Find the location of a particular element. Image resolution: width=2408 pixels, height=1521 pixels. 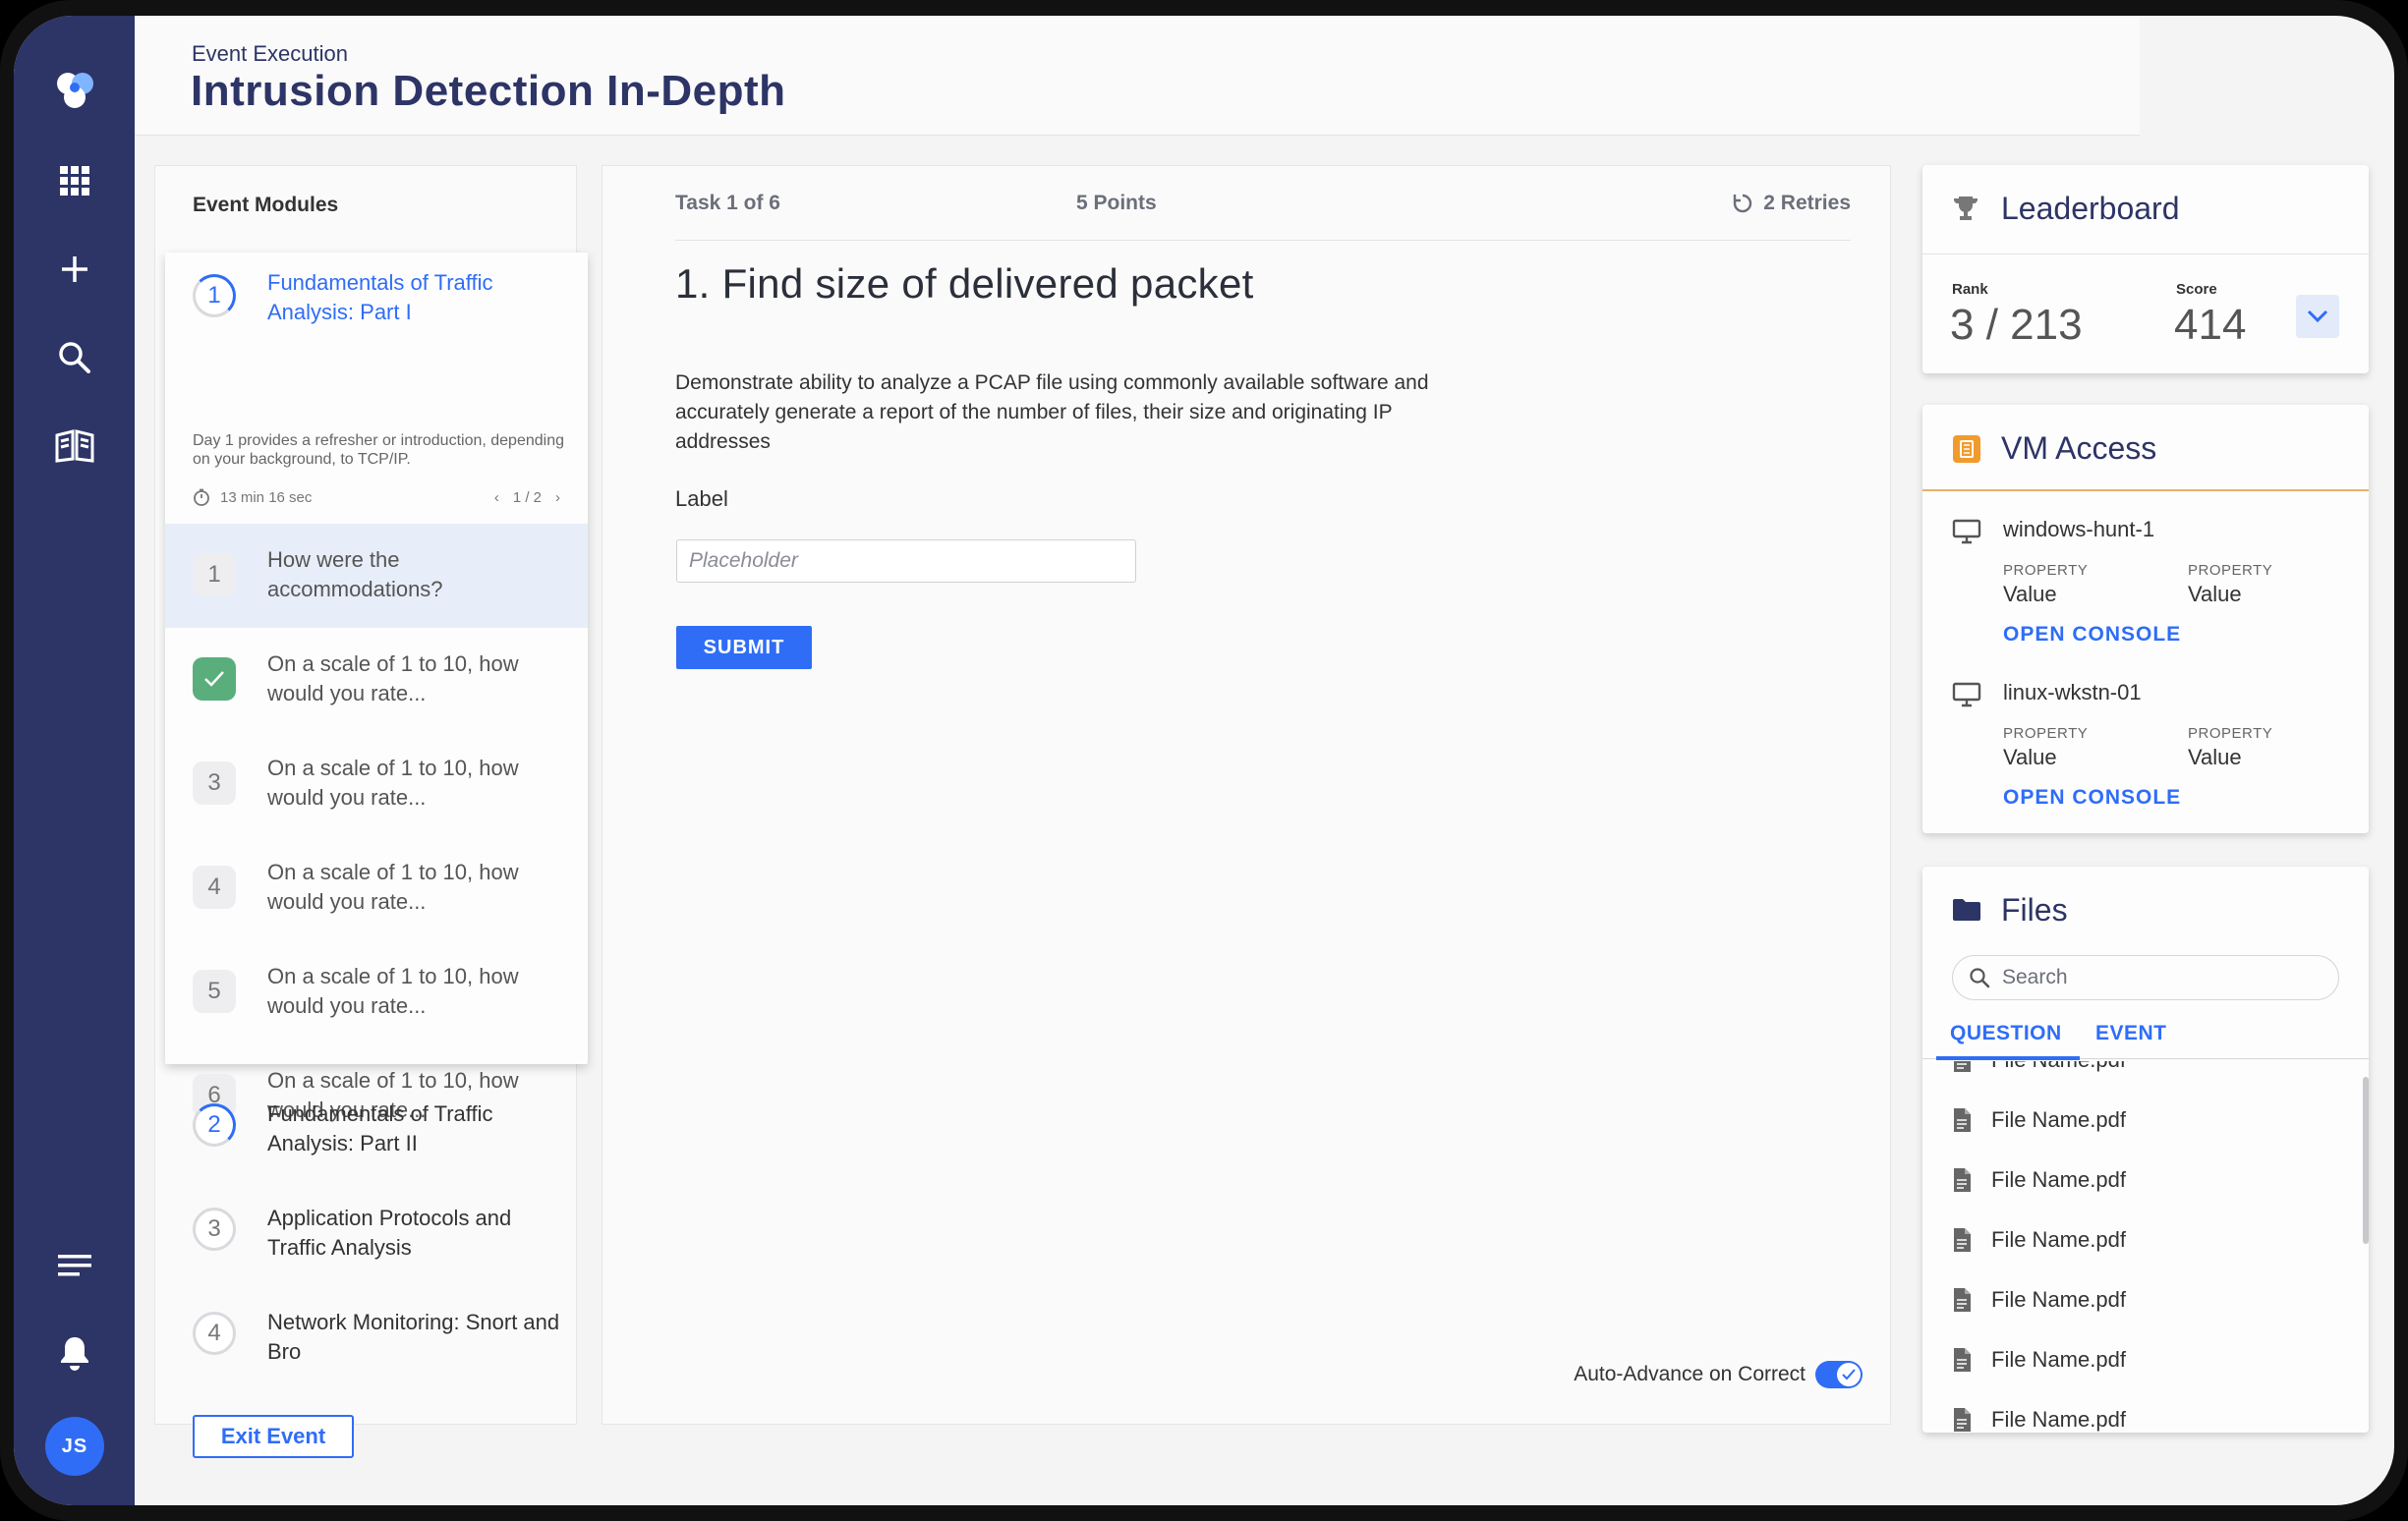

files-search-placeholder: Search is located at coordinates (2035, 977).